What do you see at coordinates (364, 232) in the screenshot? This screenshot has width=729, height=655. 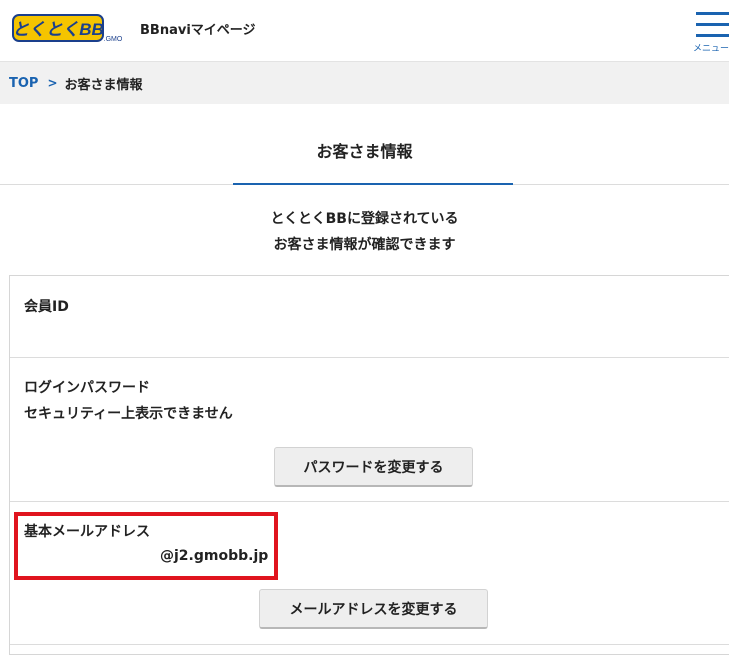 I see `intro-text: とくとくBBに登録されている お客さま情報が確認できます` at bounding box center [364, 232].